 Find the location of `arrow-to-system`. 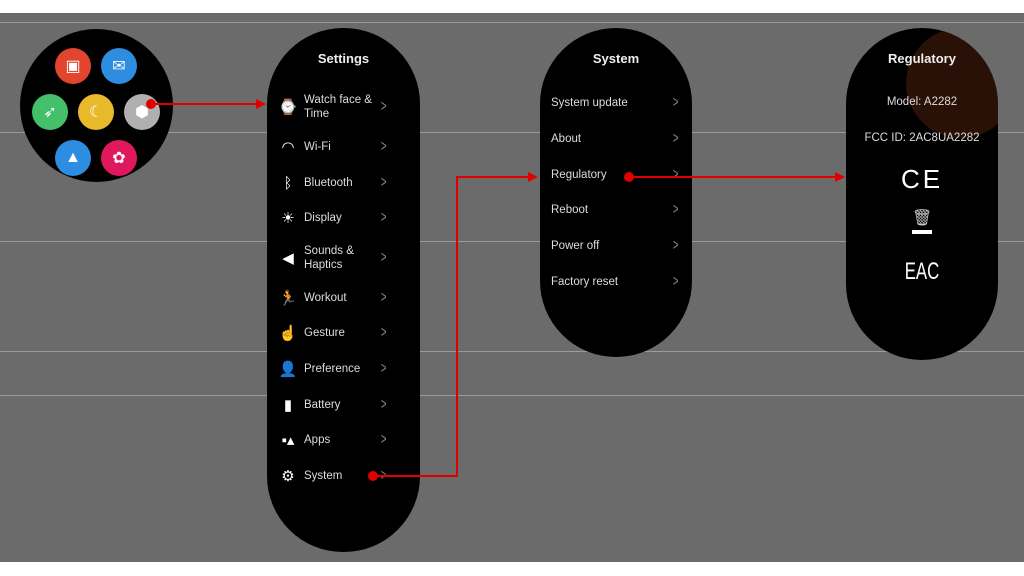

arrow-to-system is located at coordinates (453, 326).